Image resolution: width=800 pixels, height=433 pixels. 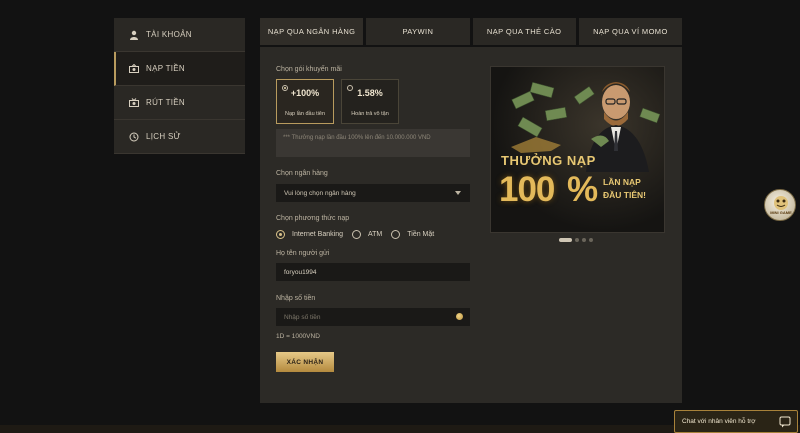 What do you see at coordinates (577, 149) in the screenshot?
I see `promo-banner: THƯỞNG NẠP 100 % LẦN NẠP ĐẦU TIÊN!` at bounding box center [577, 149].